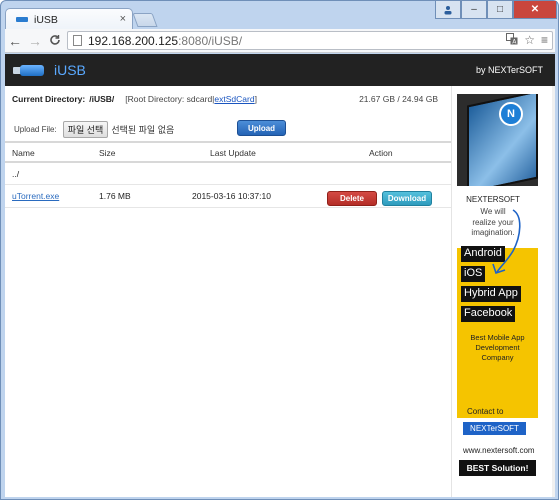  Describe the element at coordinates (55, 41) in the screenshot. I see `reload-icon` at that location.